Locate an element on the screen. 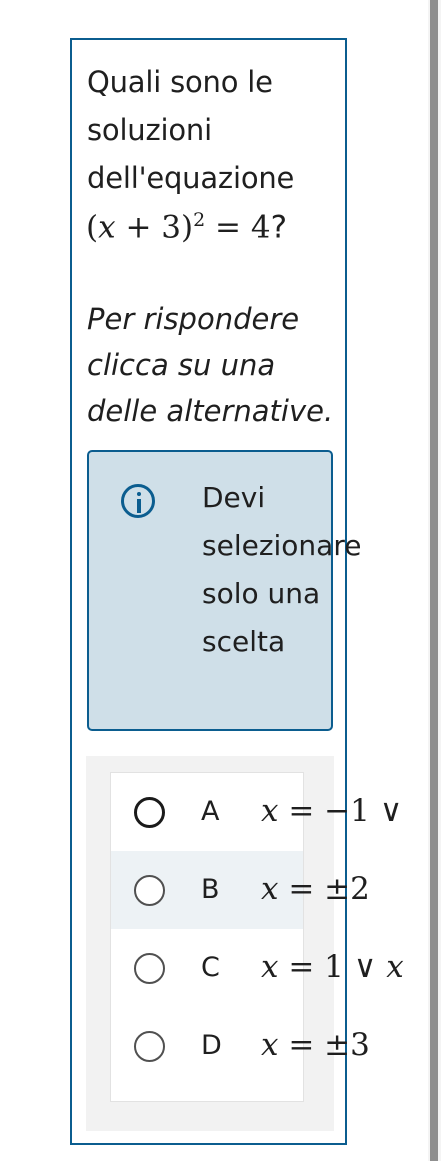 The image size is (441, 1161). question-text: Quali sono le soluzioni dell'equazione is located at coordinates (191, 130).